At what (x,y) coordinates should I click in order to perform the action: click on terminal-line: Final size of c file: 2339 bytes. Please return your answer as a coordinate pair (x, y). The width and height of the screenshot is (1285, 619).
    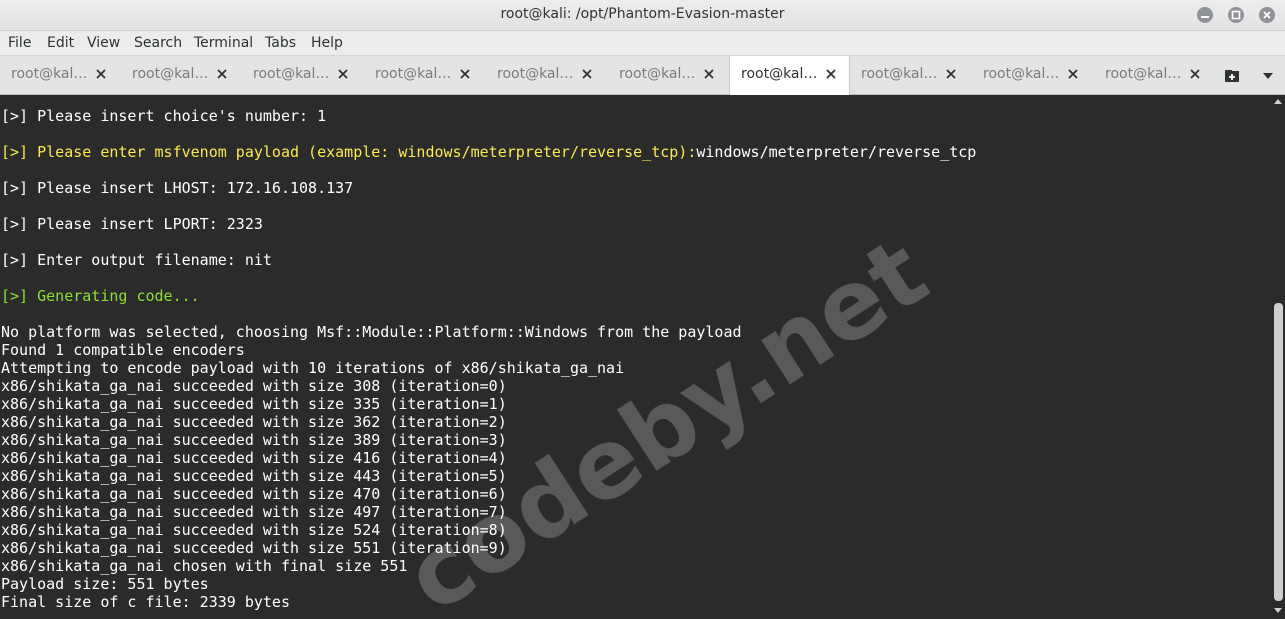
    Looking at the image, I should click on (145, 602).